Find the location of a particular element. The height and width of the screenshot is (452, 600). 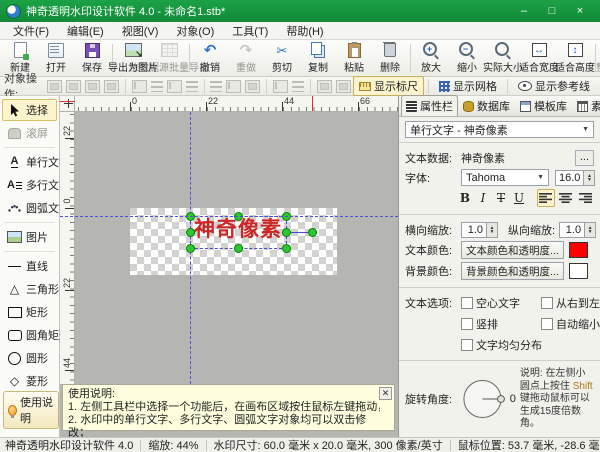

bring-to-front-icon is located at coordinates (54, 86).